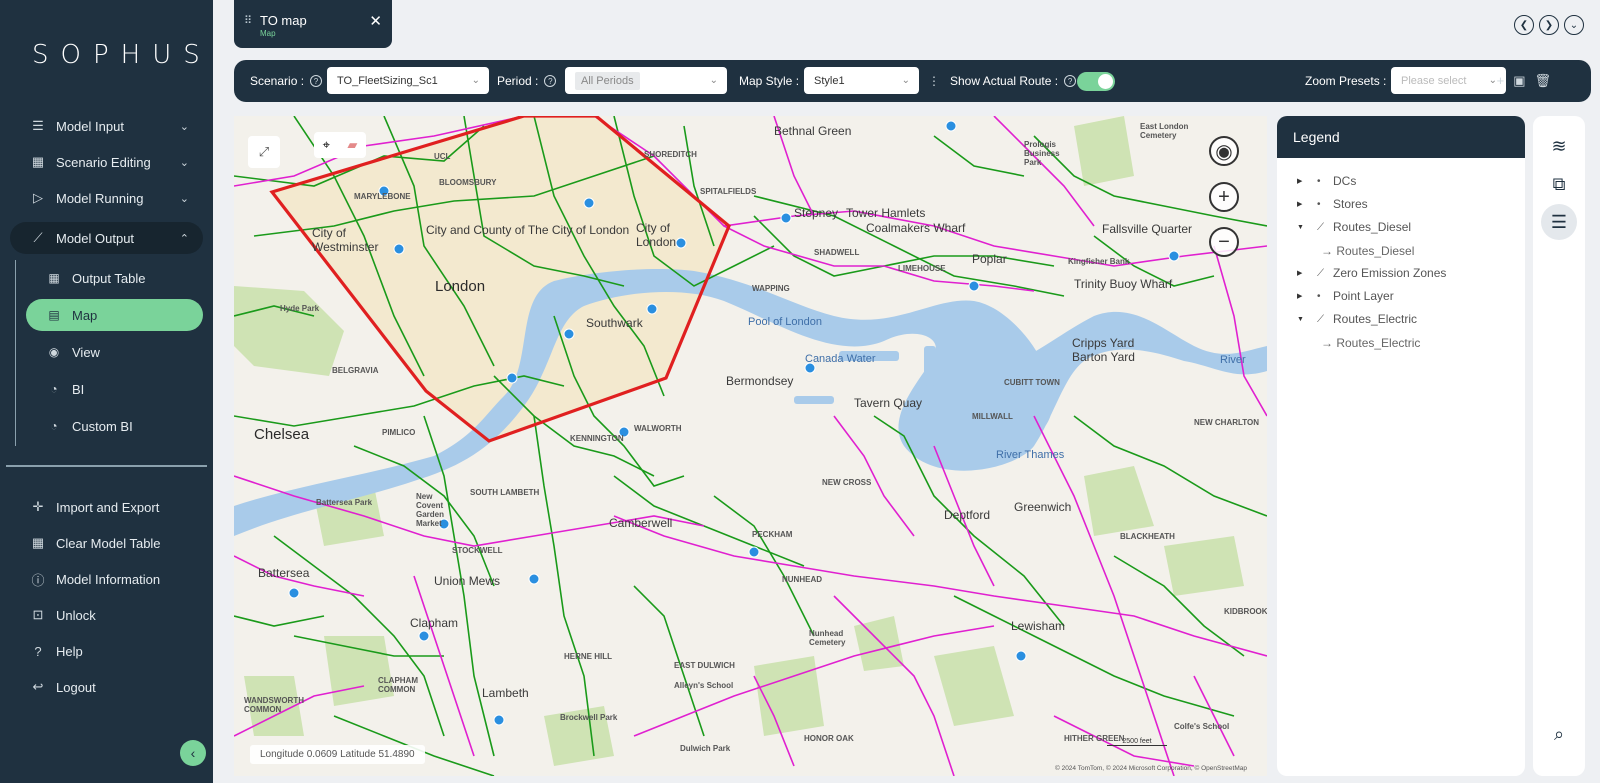  I want to click on map-label: Deptford, so click(967, 515).